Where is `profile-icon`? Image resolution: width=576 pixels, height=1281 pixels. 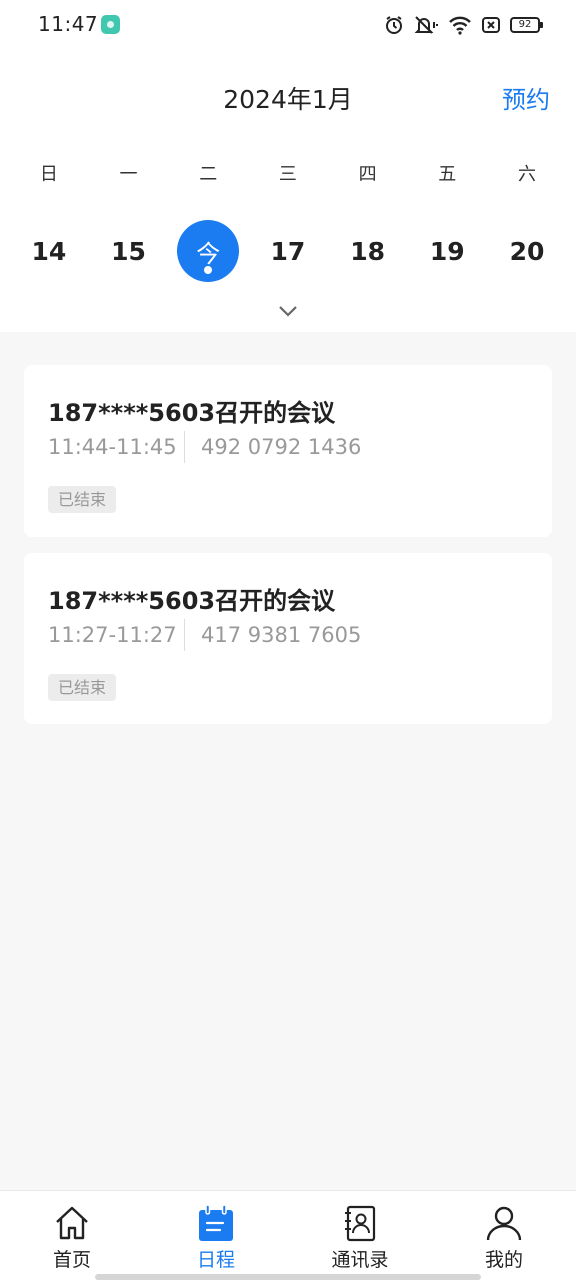 profile-icon is located at coordinates (504, 1223).